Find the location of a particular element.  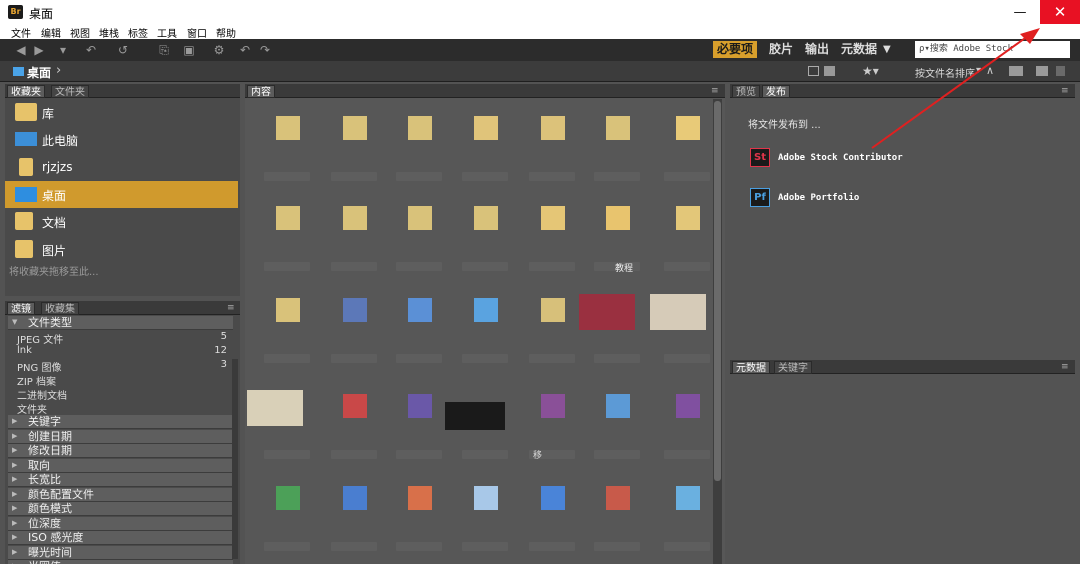

filter-item-jpeg: JPEG 文件 5 is located at coordinates (124, 338).